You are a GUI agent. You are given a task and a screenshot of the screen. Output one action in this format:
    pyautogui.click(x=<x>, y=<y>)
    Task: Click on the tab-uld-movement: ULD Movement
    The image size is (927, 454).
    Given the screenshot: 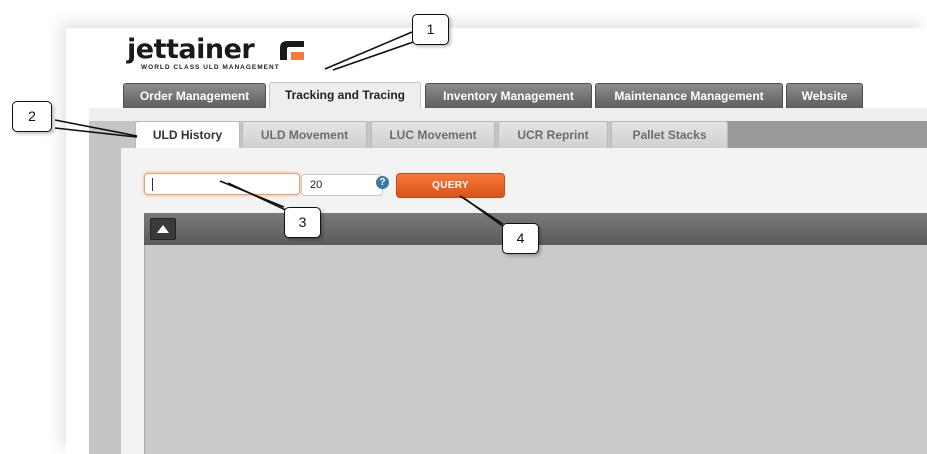 What is the action you would take?
    pyautogui.click(x=304, y=135)
    